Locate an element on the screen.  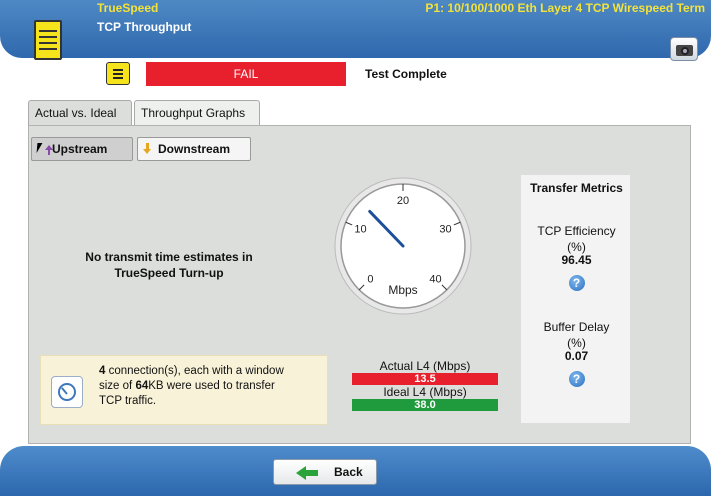
tab-throughput-graphs: Throughput Graphs is located at coordinates (197, 113).